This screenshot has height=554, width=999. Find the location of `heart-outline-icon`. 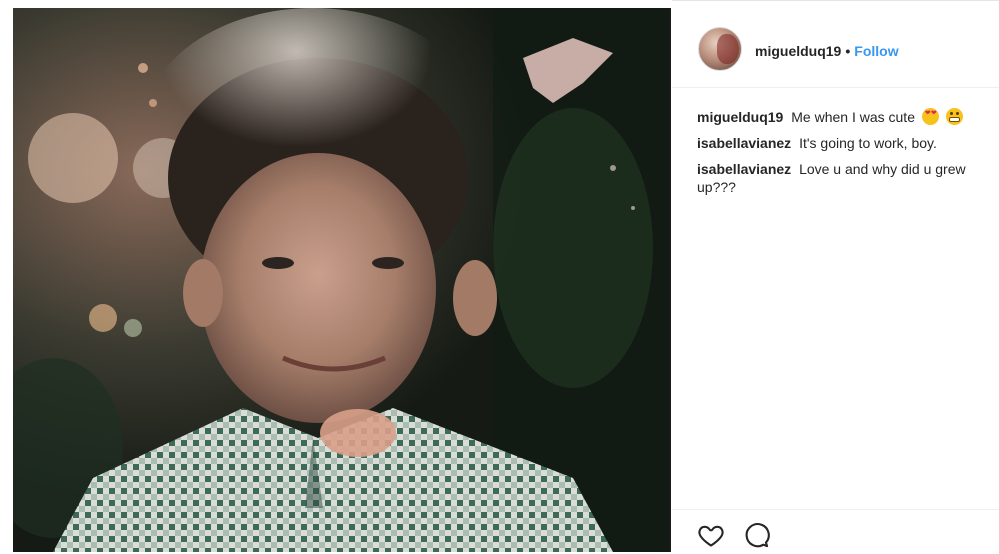

heart-outline-icon is located at coordinates (711, 535).